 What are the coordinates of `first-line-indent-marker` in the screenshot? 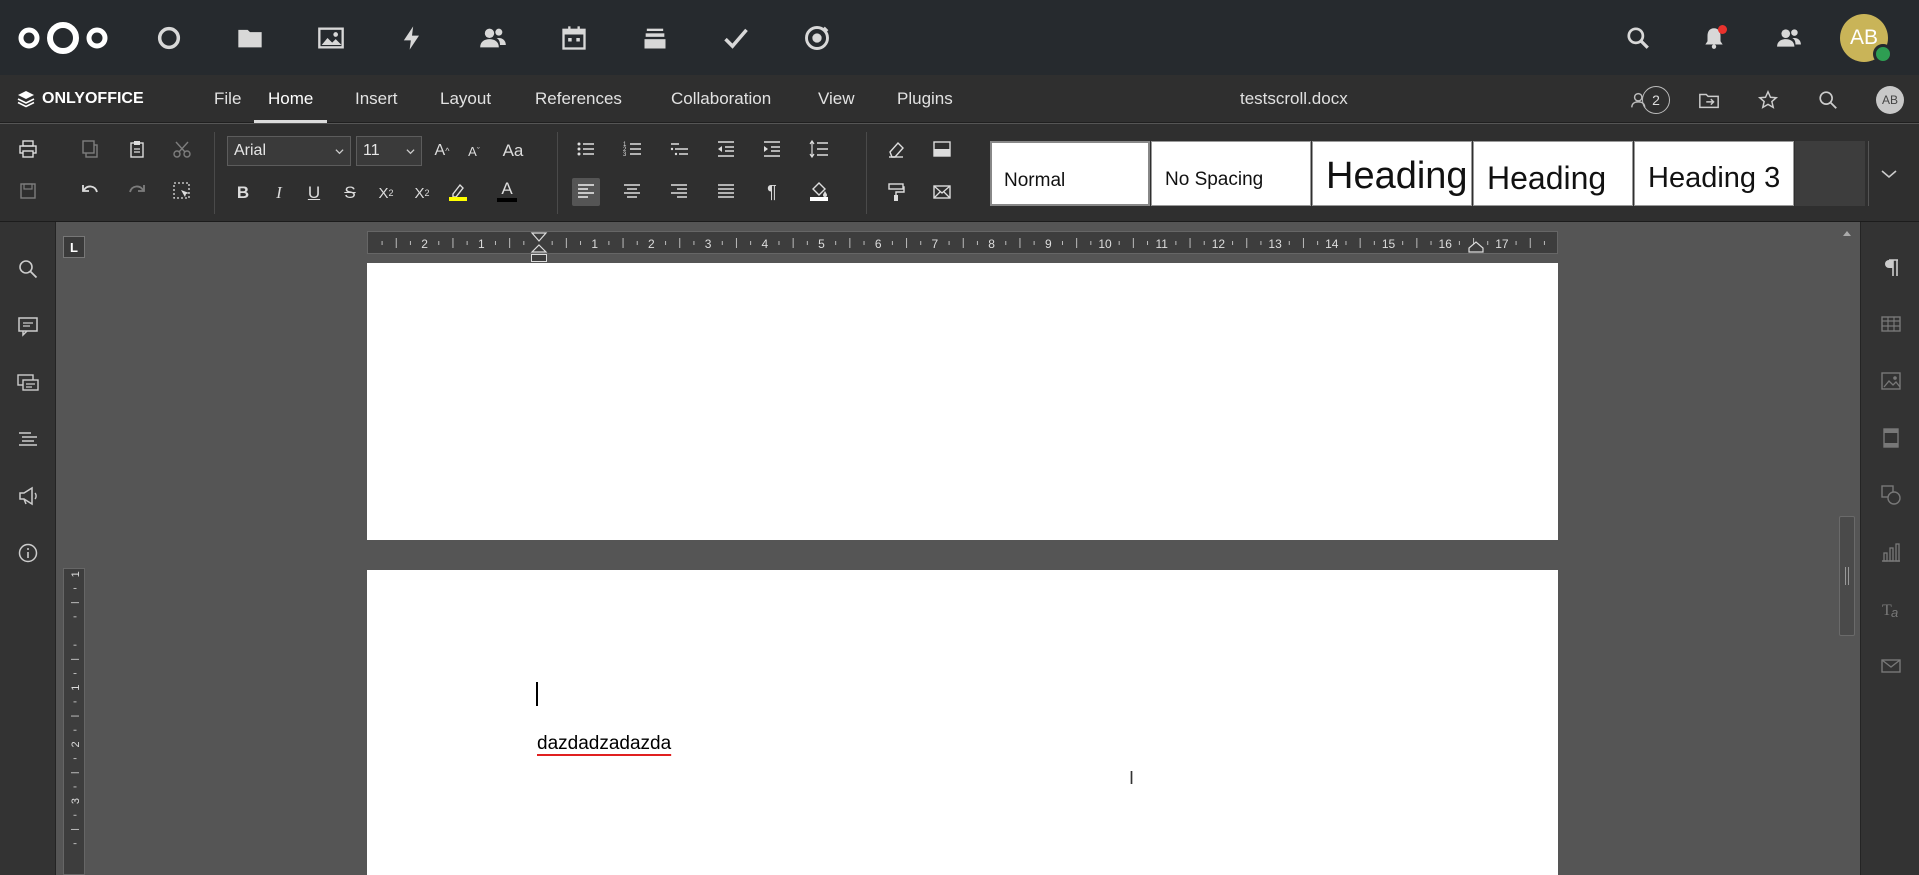 It's located at (539, 237).